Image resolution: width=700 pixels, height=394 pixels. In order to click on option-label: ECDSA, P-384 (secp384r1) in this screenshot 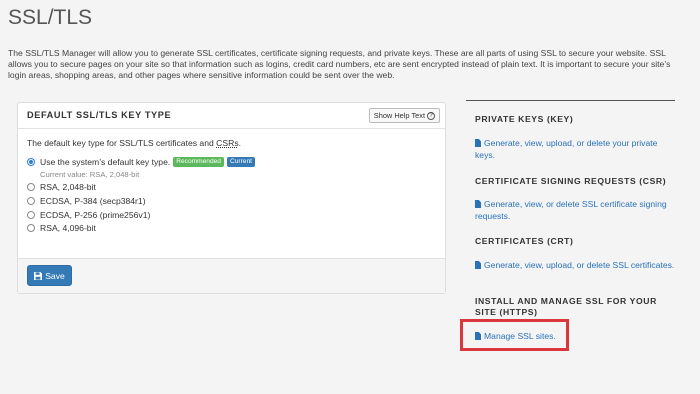, I will do `click(93, 200)`.